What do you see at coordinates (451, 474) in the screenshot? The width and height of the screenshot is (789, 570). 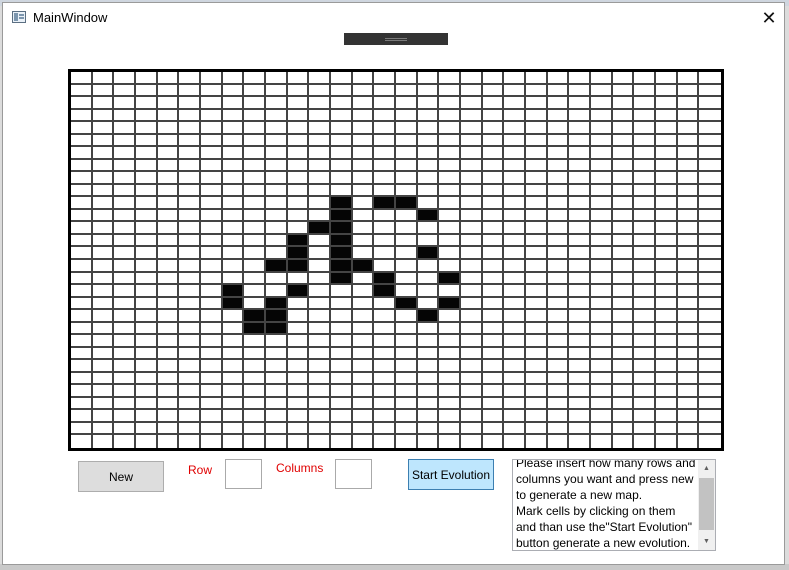 I see `start-evolution-button: Start Evolution` at bounding box center [451, 474].